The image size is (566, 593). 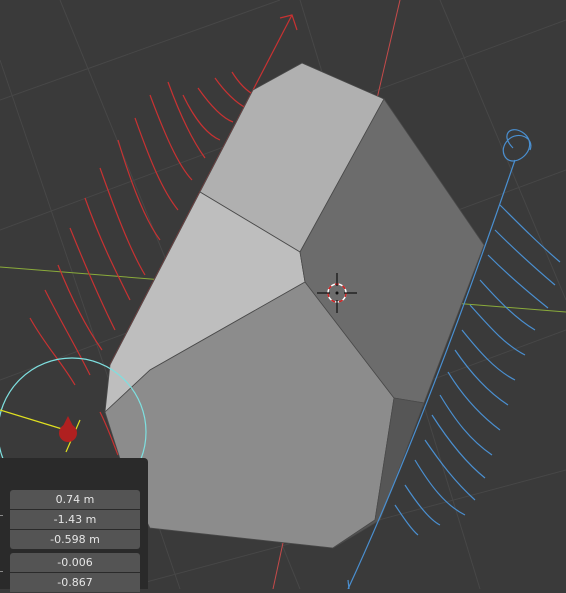 What do you see at coordinates (75, 539) in the screenshot?
I see `location-z-field: -0.598 m` at bounding box center [75, 539].